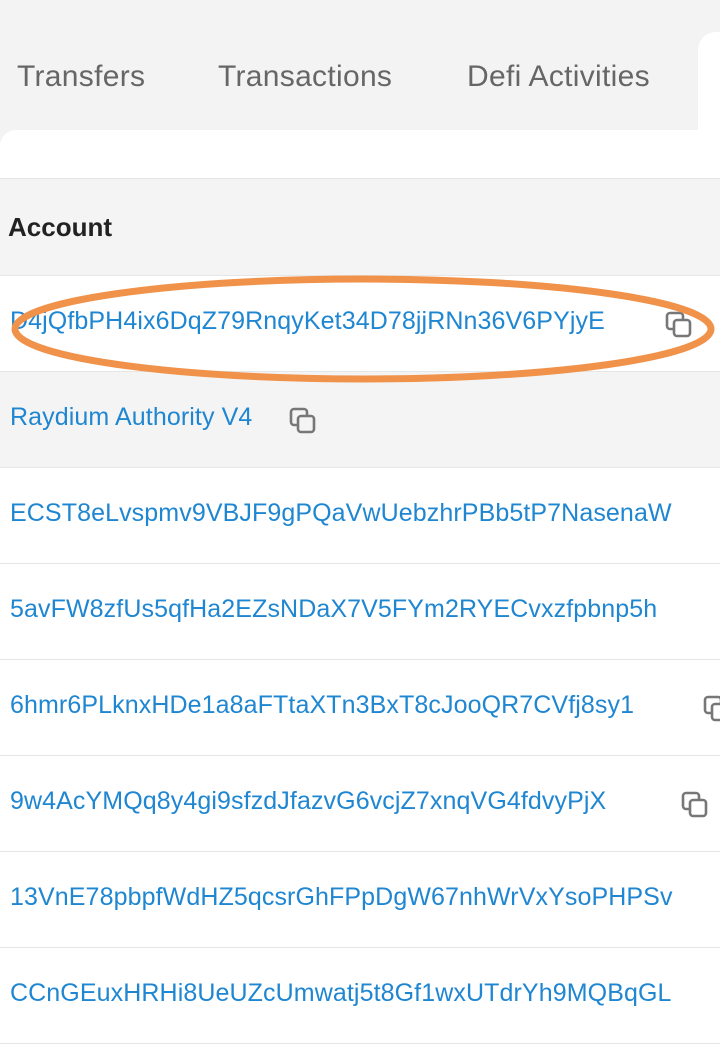  I want to click on table-header: Account, so click(360, 227).